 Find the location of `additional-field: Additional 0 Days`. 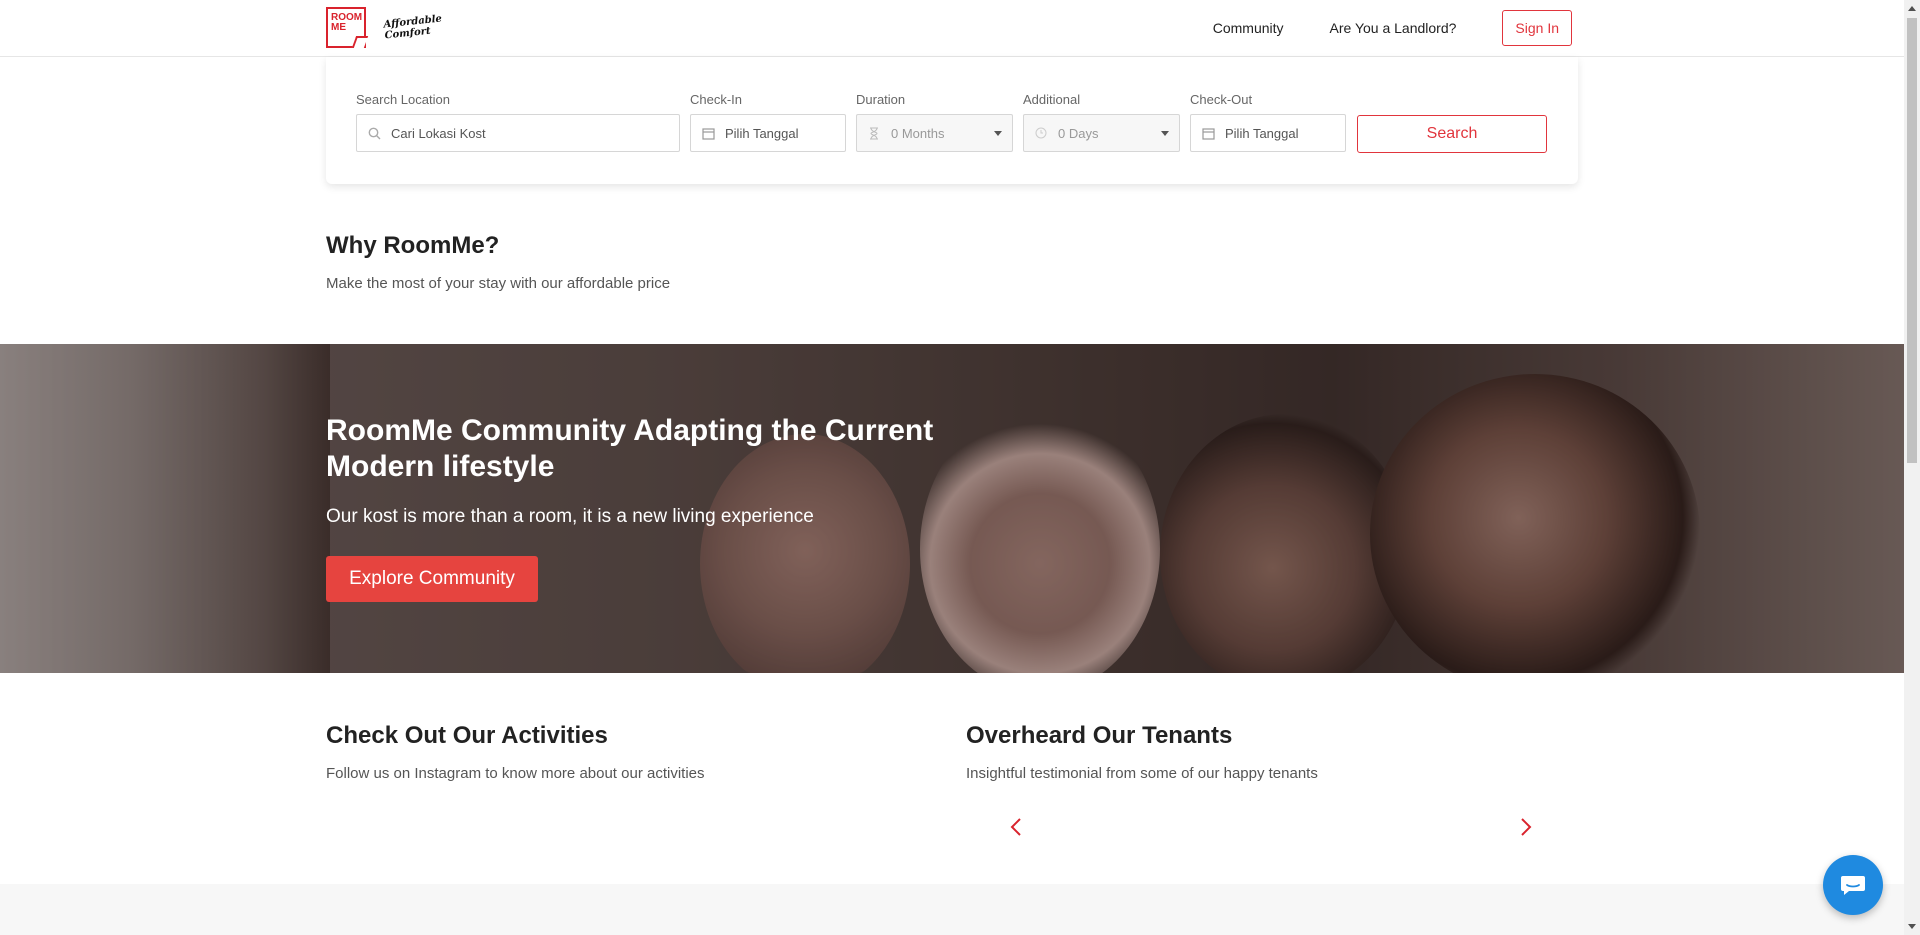

additional-field: Additional 0 Days is located at coordinates (1101, 122).